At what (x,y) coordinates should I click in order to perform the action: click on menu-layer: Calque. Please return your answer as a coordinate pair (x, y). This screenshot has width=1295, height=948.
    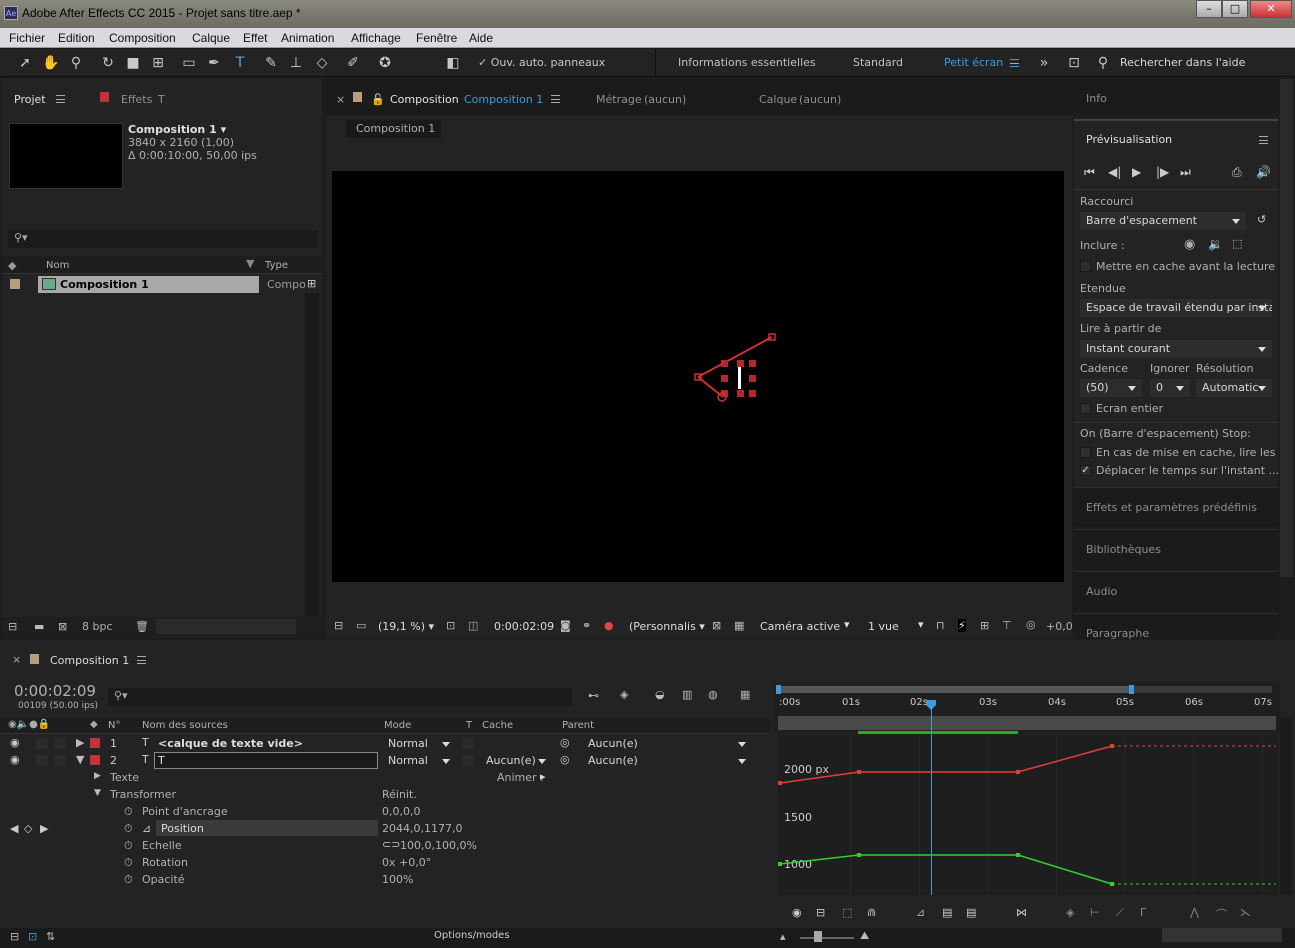
    Looking at the image, I should click on (211, 38).